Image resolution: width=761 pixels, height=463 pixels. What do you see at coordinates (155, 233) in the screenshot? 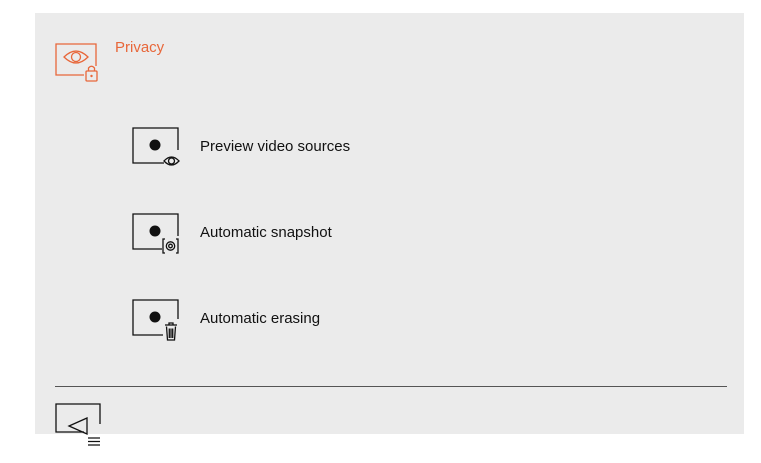
I see `snapshot-camera-icon` at bounding box center [155, 233].